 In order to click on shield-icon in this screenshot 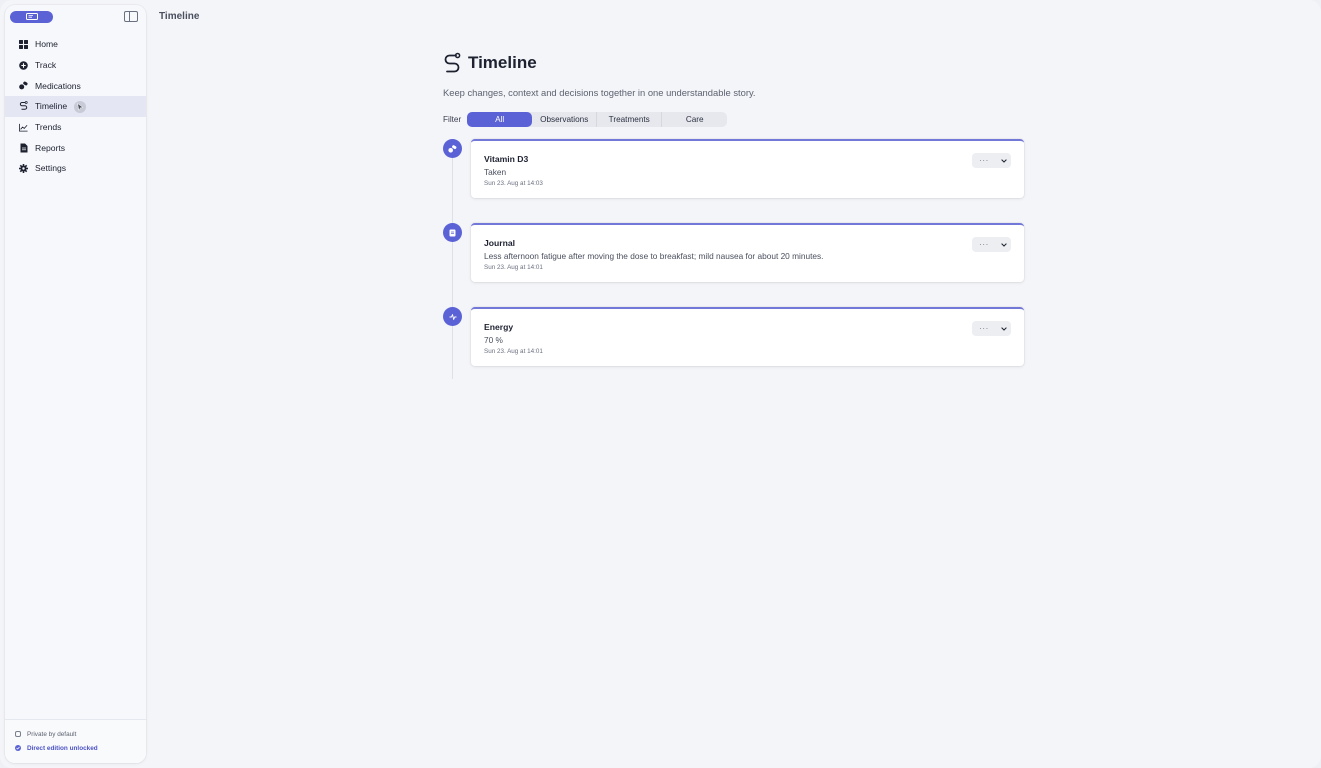, I will do `click(18, 734)`.